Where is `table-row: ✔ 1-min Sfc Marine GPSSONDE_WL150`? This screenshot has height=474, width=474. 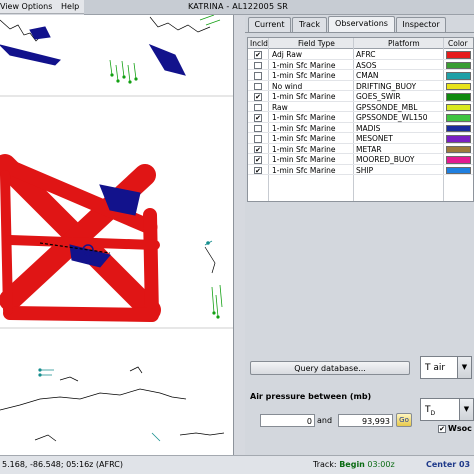
table-row: ✔ 1-min Sfc Marine GPSSONDE_WL150 is located at coordinates (360, 118).